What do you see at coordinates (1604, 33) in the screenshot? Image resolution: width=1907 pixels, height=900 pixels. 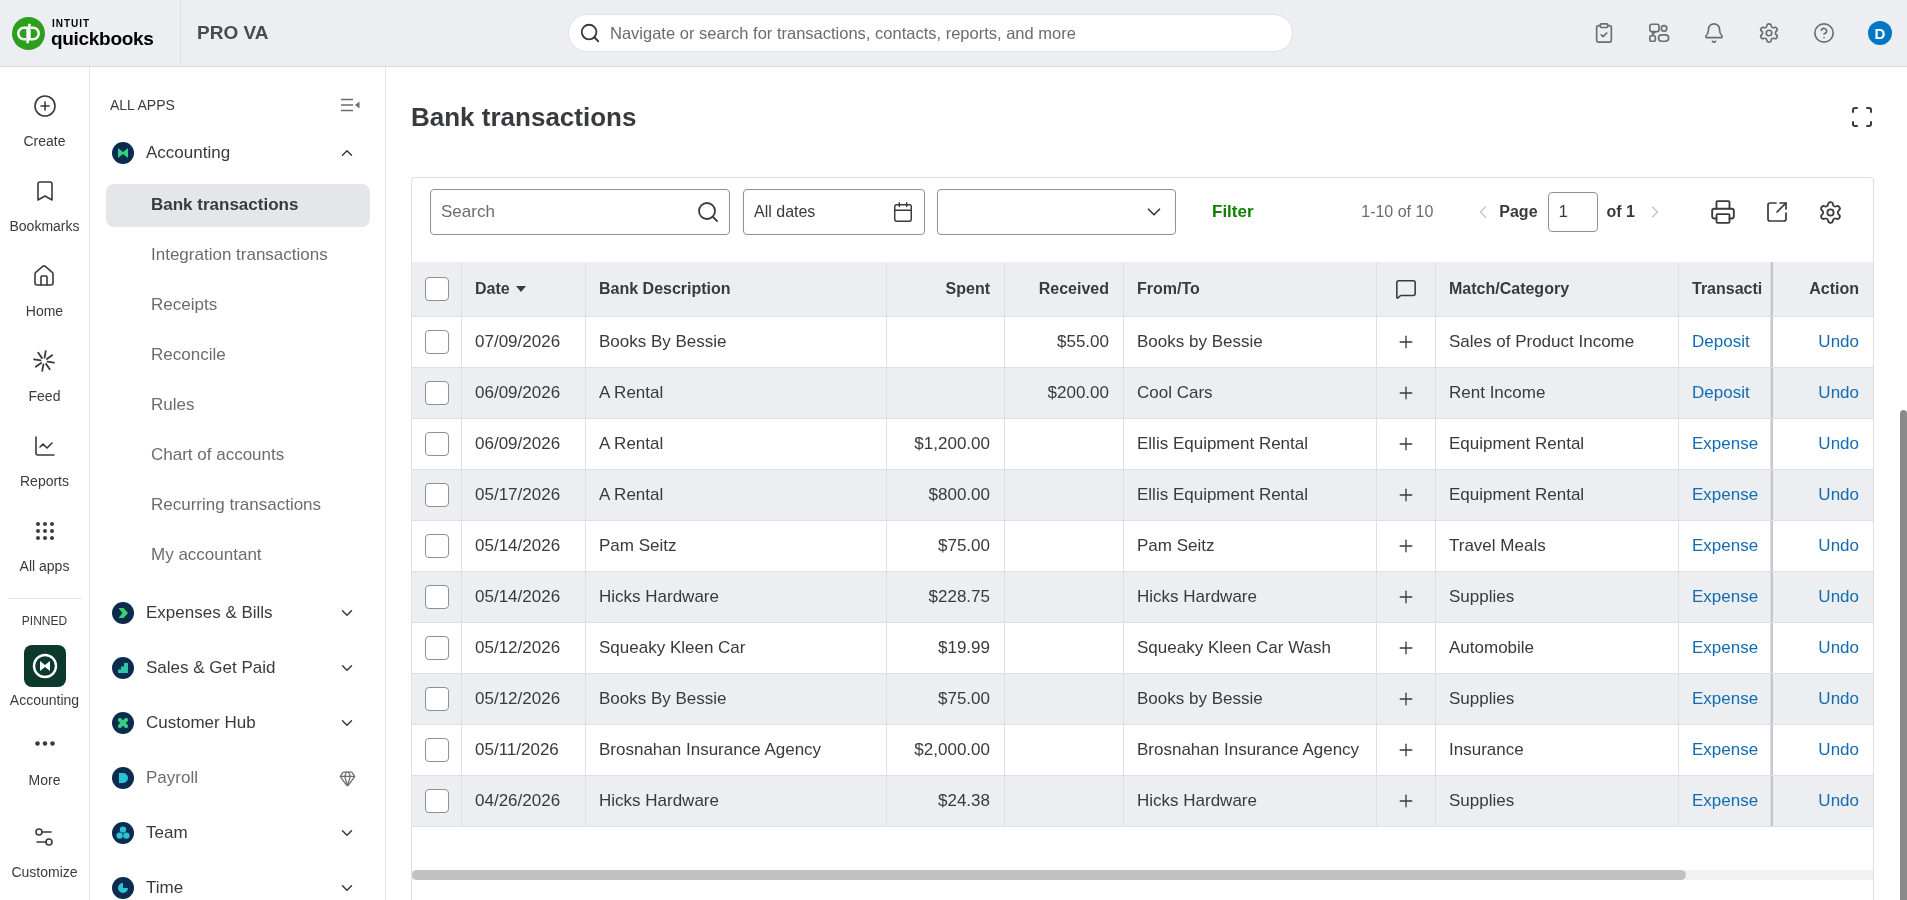 I see `clipboard-check-icon` at bounding box center [1604, 33].